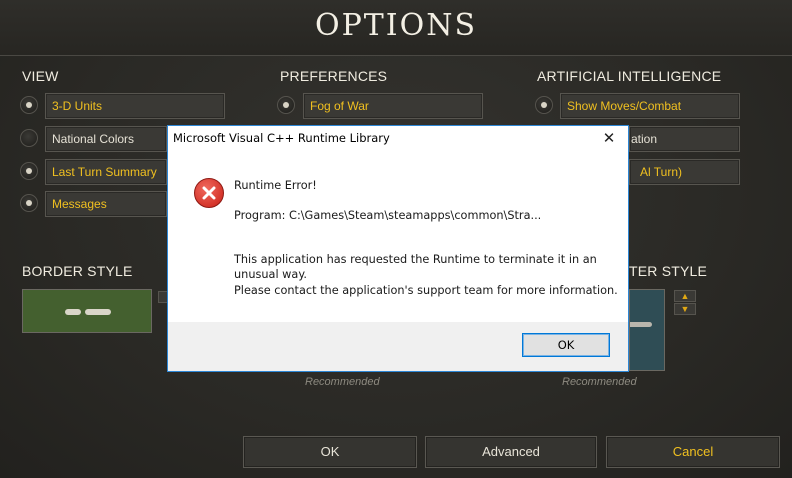 The image size is (792, 478). I want to click on dialog-ok-button: OK, so click(566, 345).